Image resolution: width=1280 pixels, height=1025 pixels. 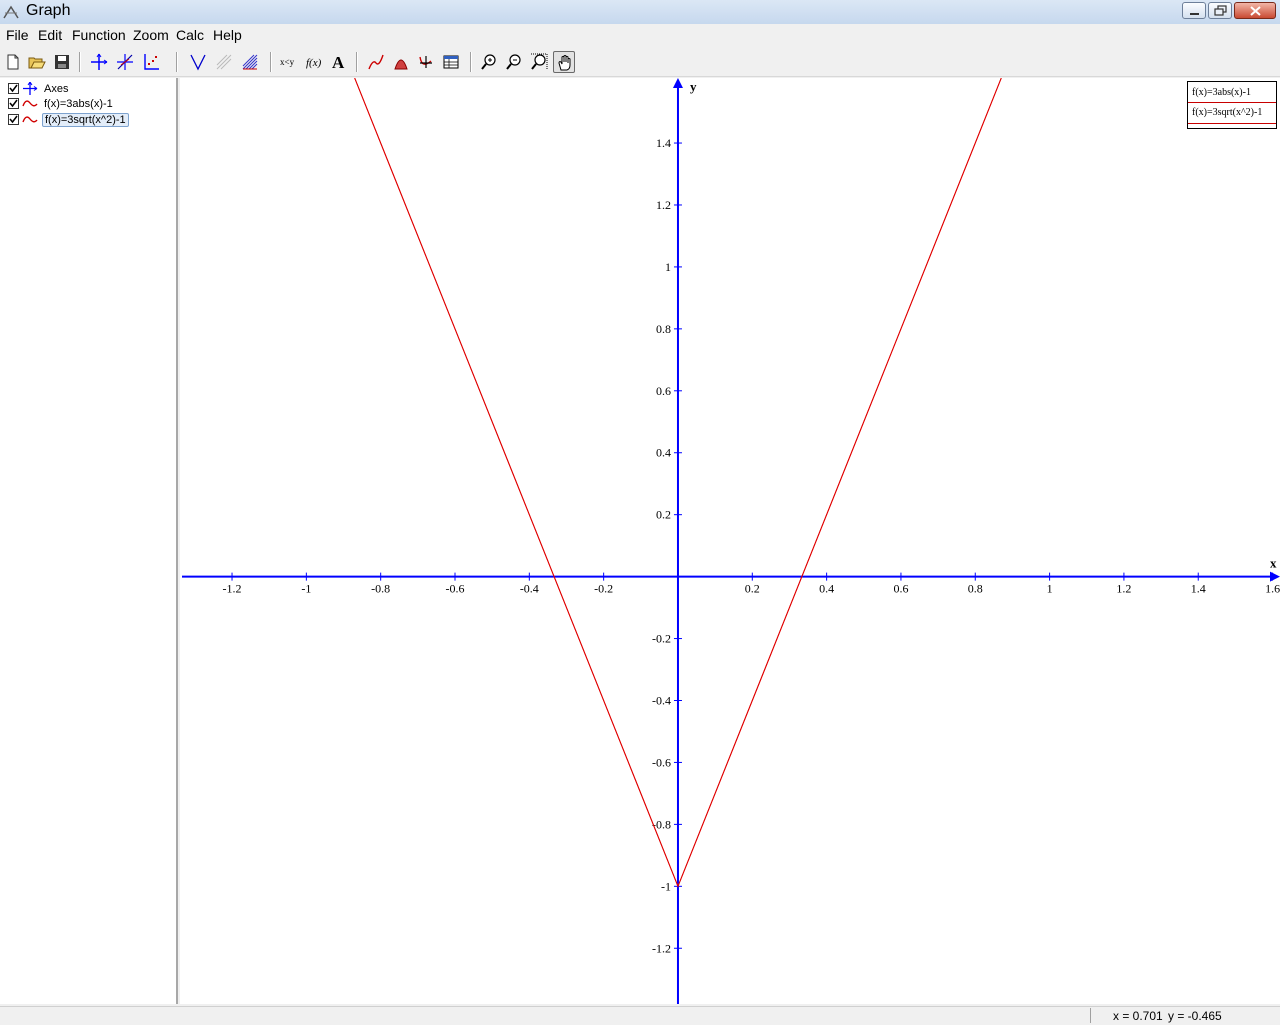 What do you see at coordinates (640, 12) in the screenshot?
I see `title-bar: Graph` at bounding box center [640, 12].